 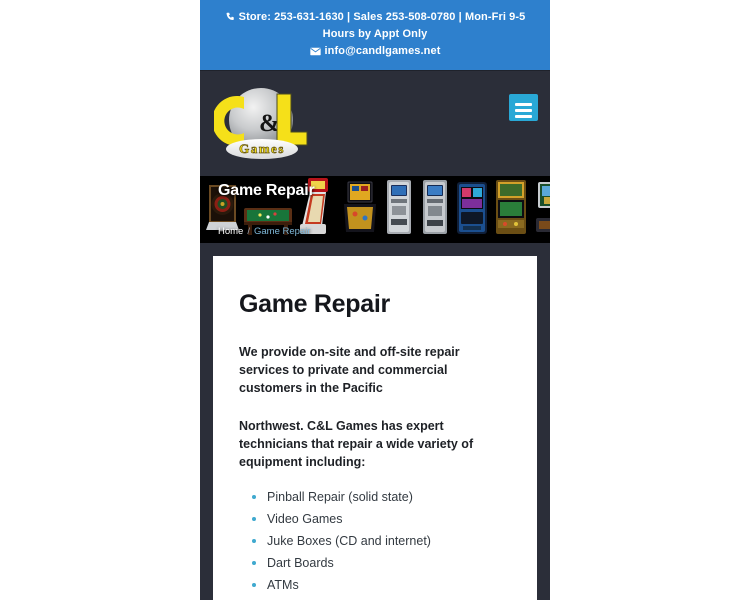 What do you see at coordinates (375, 123) in the screenshot?
I see `site-header: & Games` at bounding box center [375, 123].